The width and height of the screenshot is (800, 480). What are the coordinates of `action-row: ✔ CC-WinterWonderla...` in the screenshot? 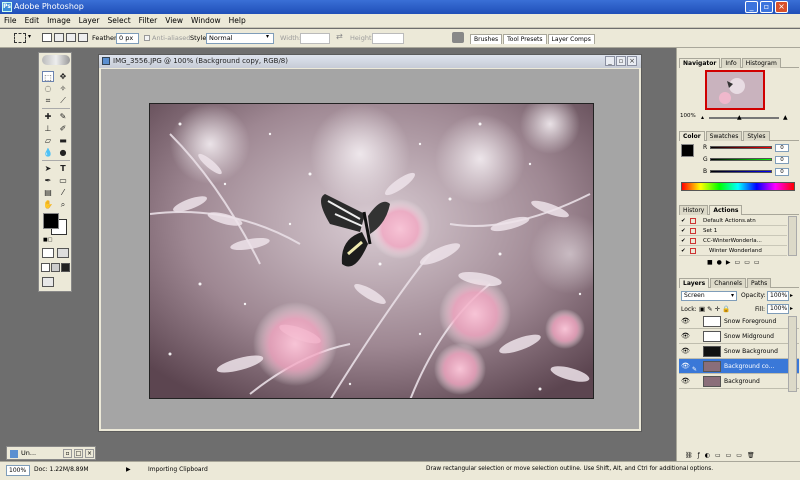 It's located at (733, 241).